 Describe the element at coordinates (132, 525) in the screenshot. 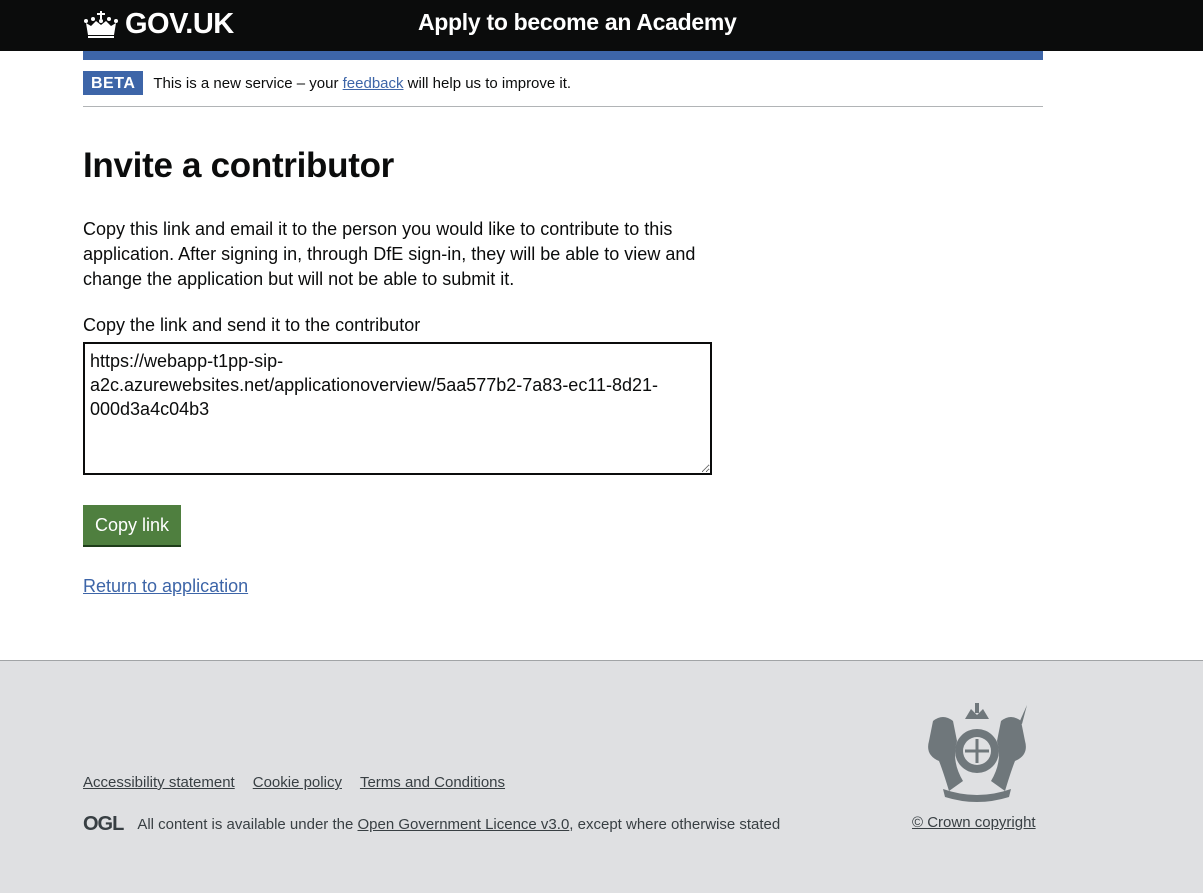

I see `copy-link-button: Copy link` at that location.